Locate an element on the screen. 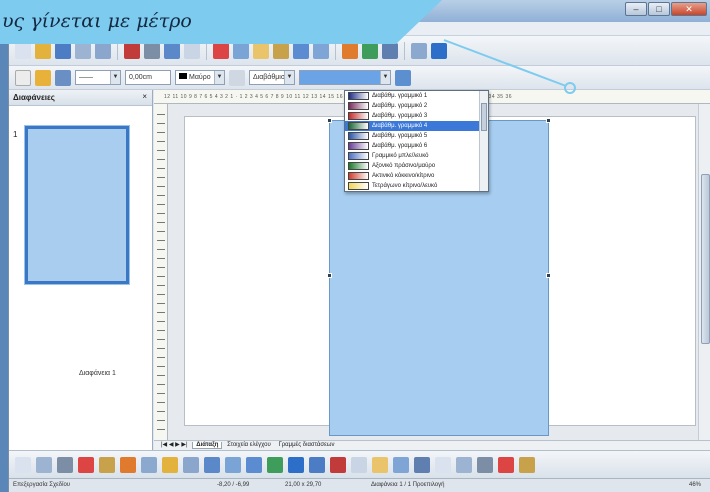 The height and width of the screenshot is (492, 710). dropdown-scrollbar is located at coordinates (483, 141).